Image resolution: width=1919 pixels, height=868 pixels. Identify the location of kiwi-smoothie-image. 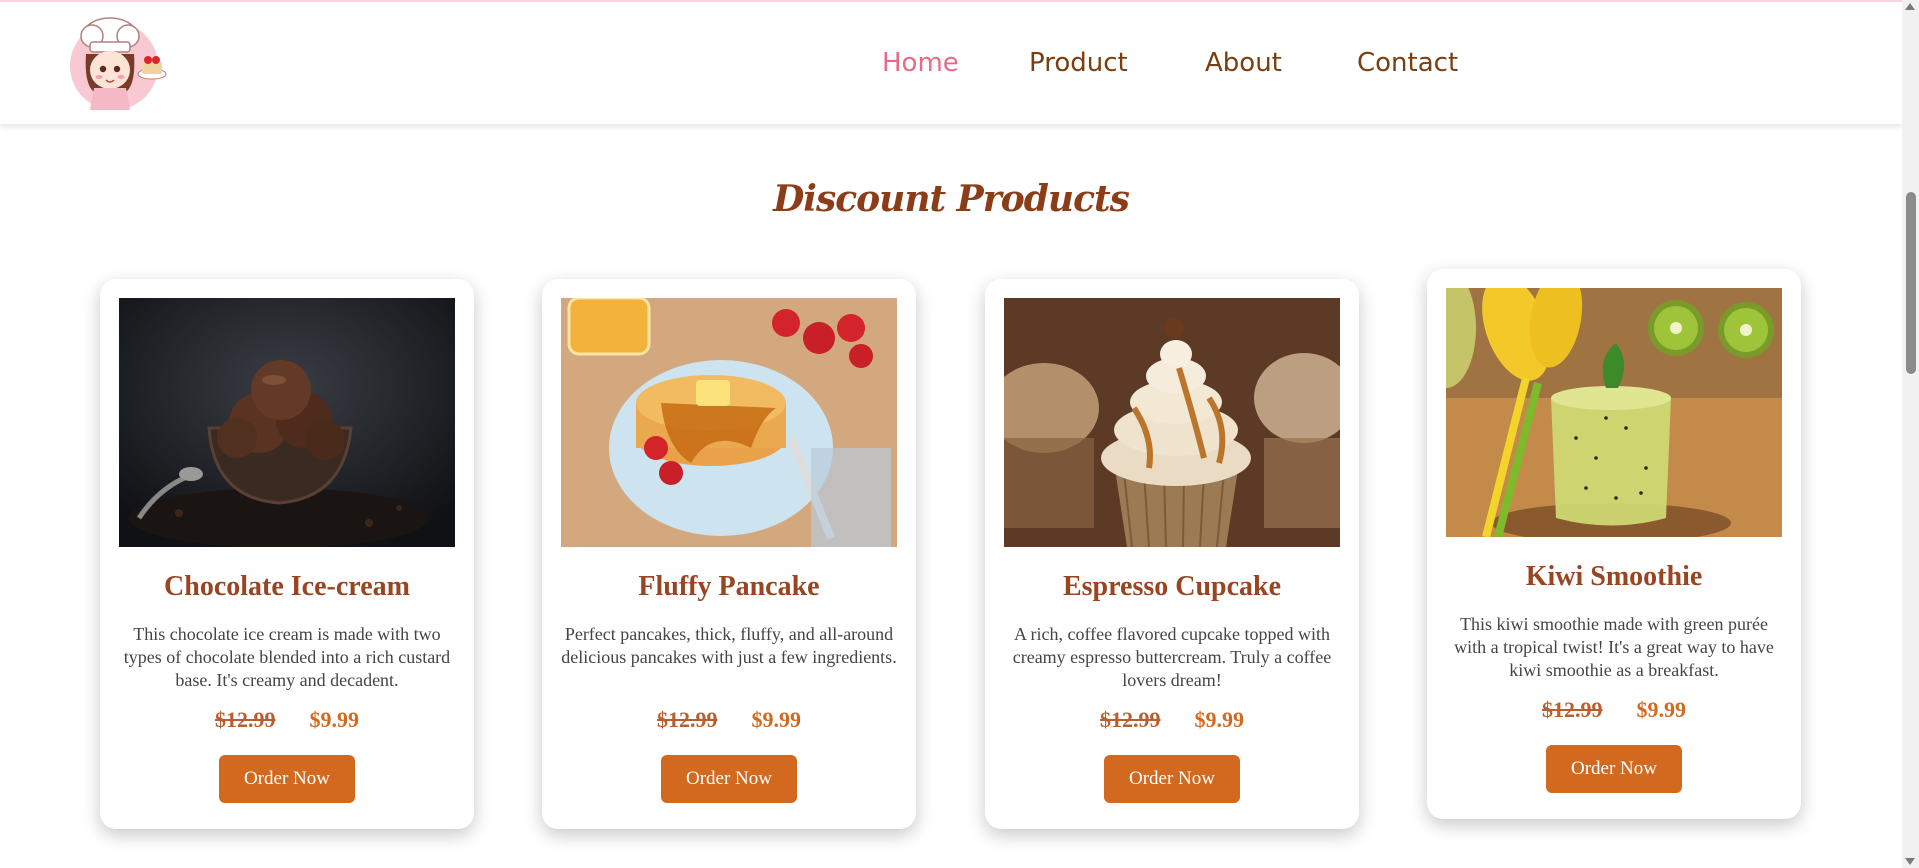
(1614, 412).